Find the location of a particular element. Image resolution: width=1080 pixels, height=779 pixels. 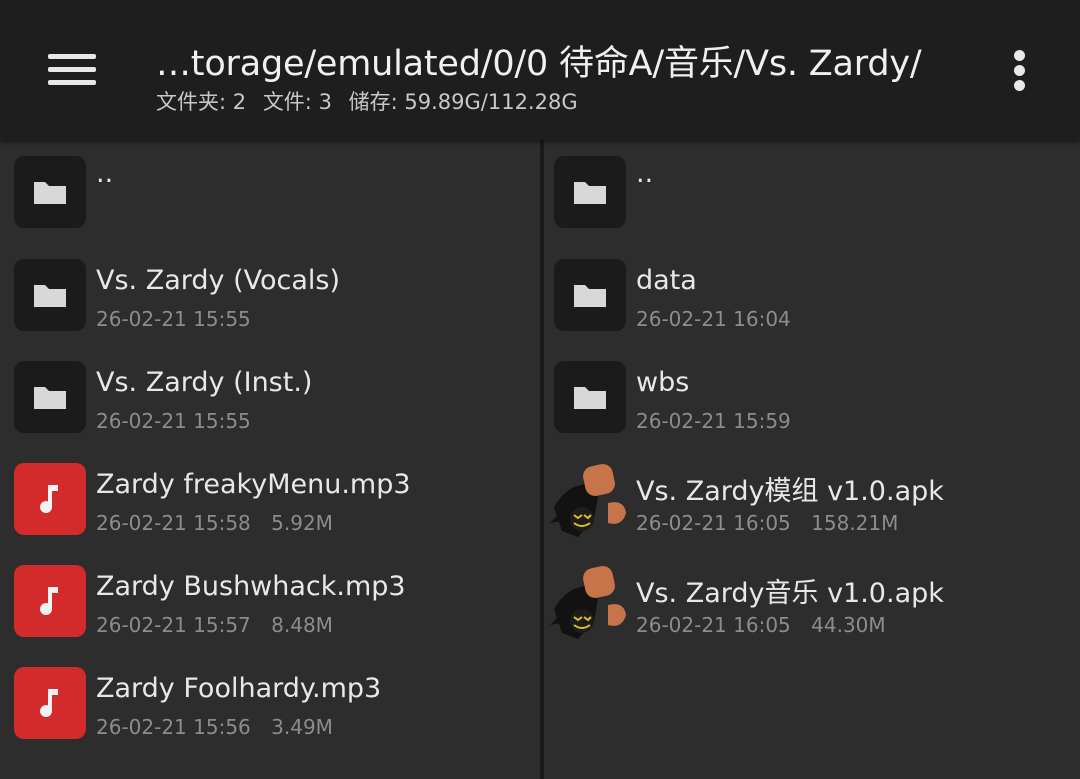

file-size: 158.21M is located at coordinates (855, 523).